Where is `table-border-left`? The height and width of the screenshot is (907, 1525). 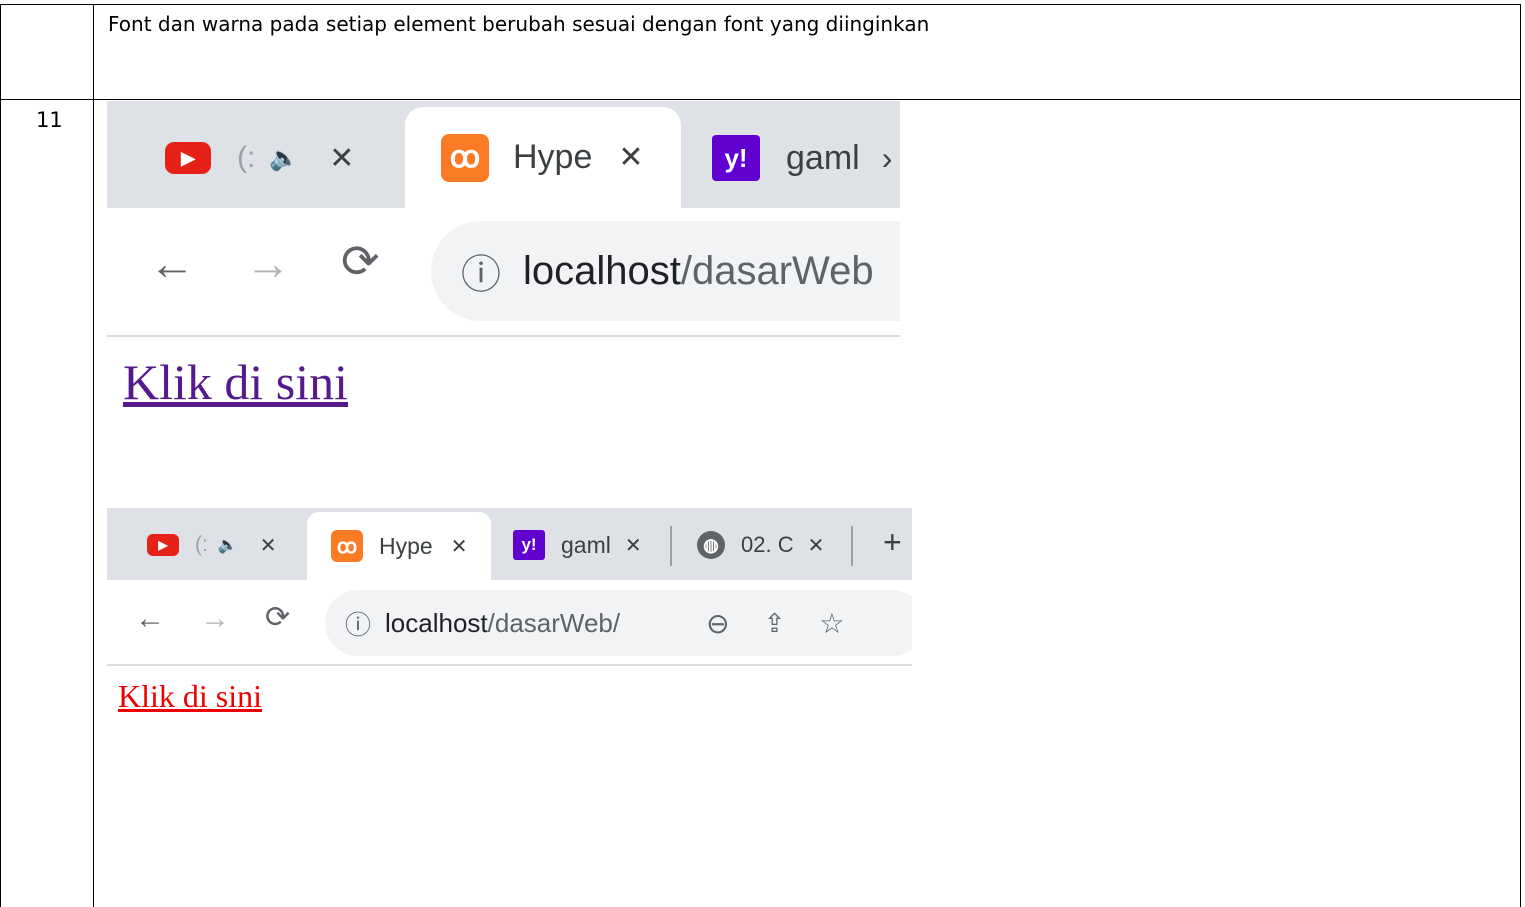 table-border-left is located at coordinates (0, 455).